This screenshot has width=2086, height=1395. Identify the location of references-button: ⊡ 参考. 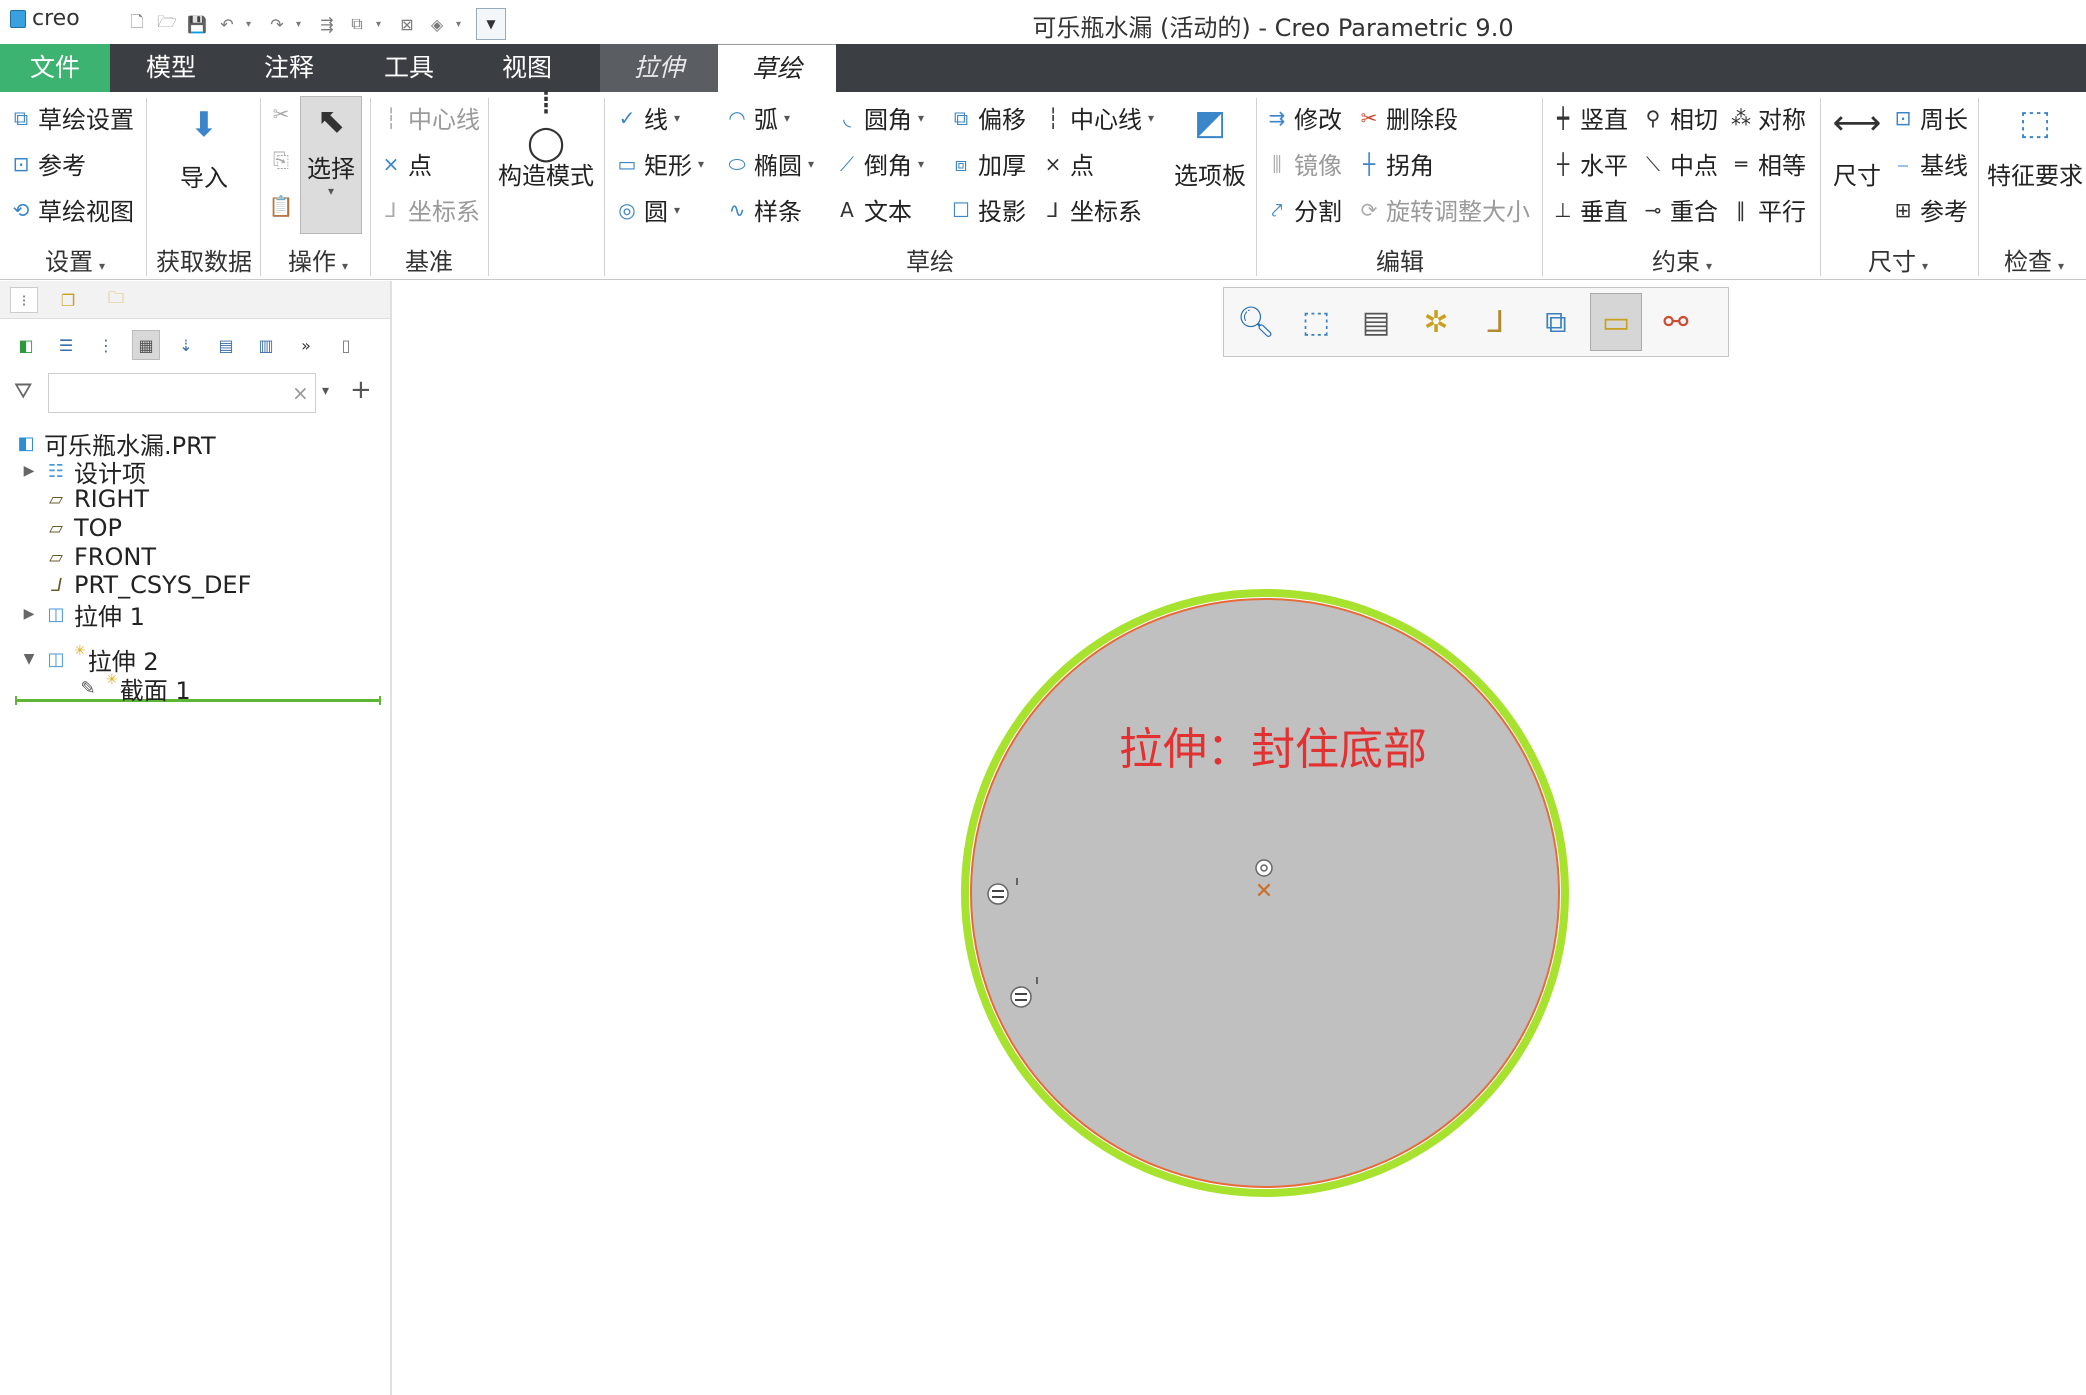
(47, 163).